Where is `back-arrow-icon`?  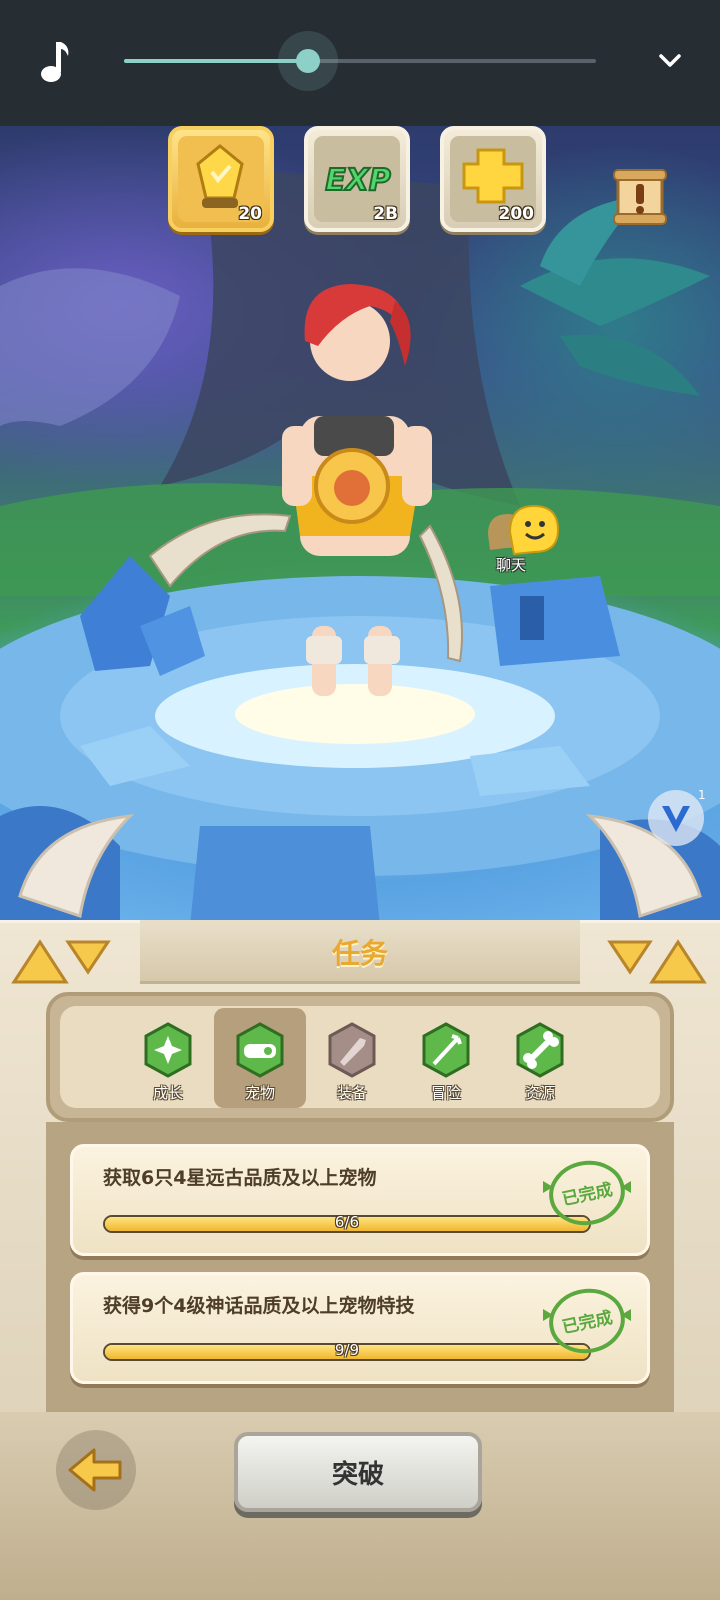
back-arrow-icon is located at coordinates (95, 1470).